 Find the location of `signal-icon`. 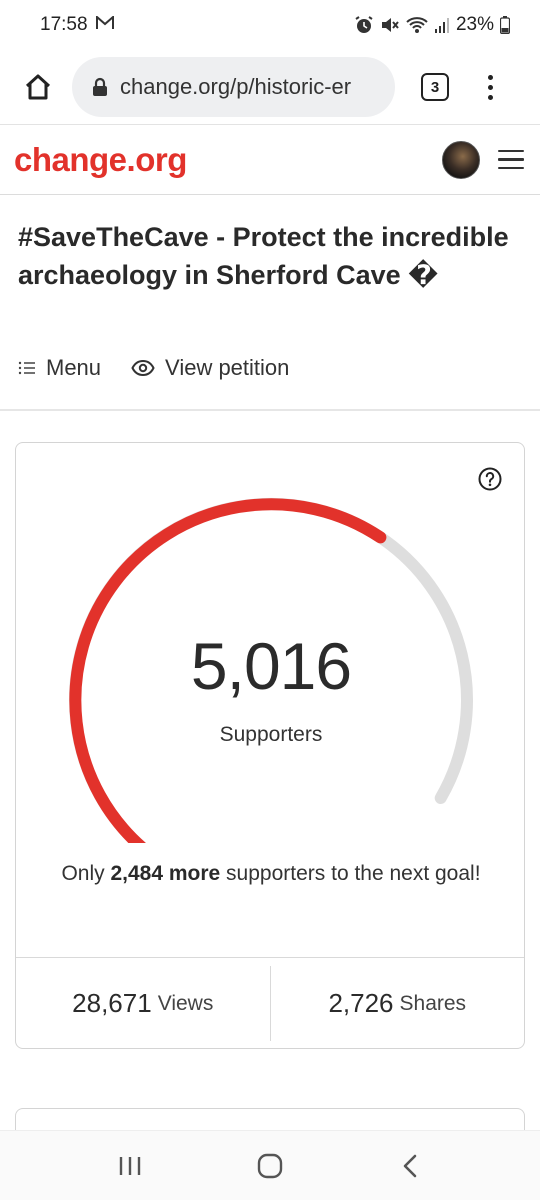

signal-icon is located at coordinates (442, 25).